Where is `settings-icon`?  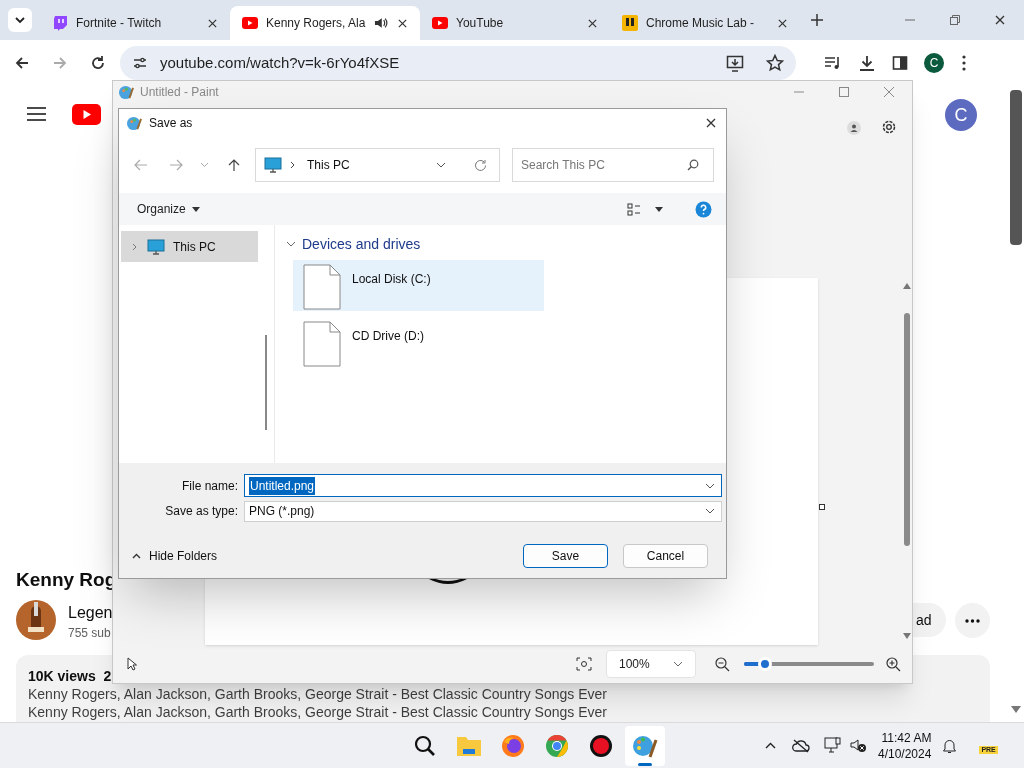 settings-icon is located at coordinates (889, 127).